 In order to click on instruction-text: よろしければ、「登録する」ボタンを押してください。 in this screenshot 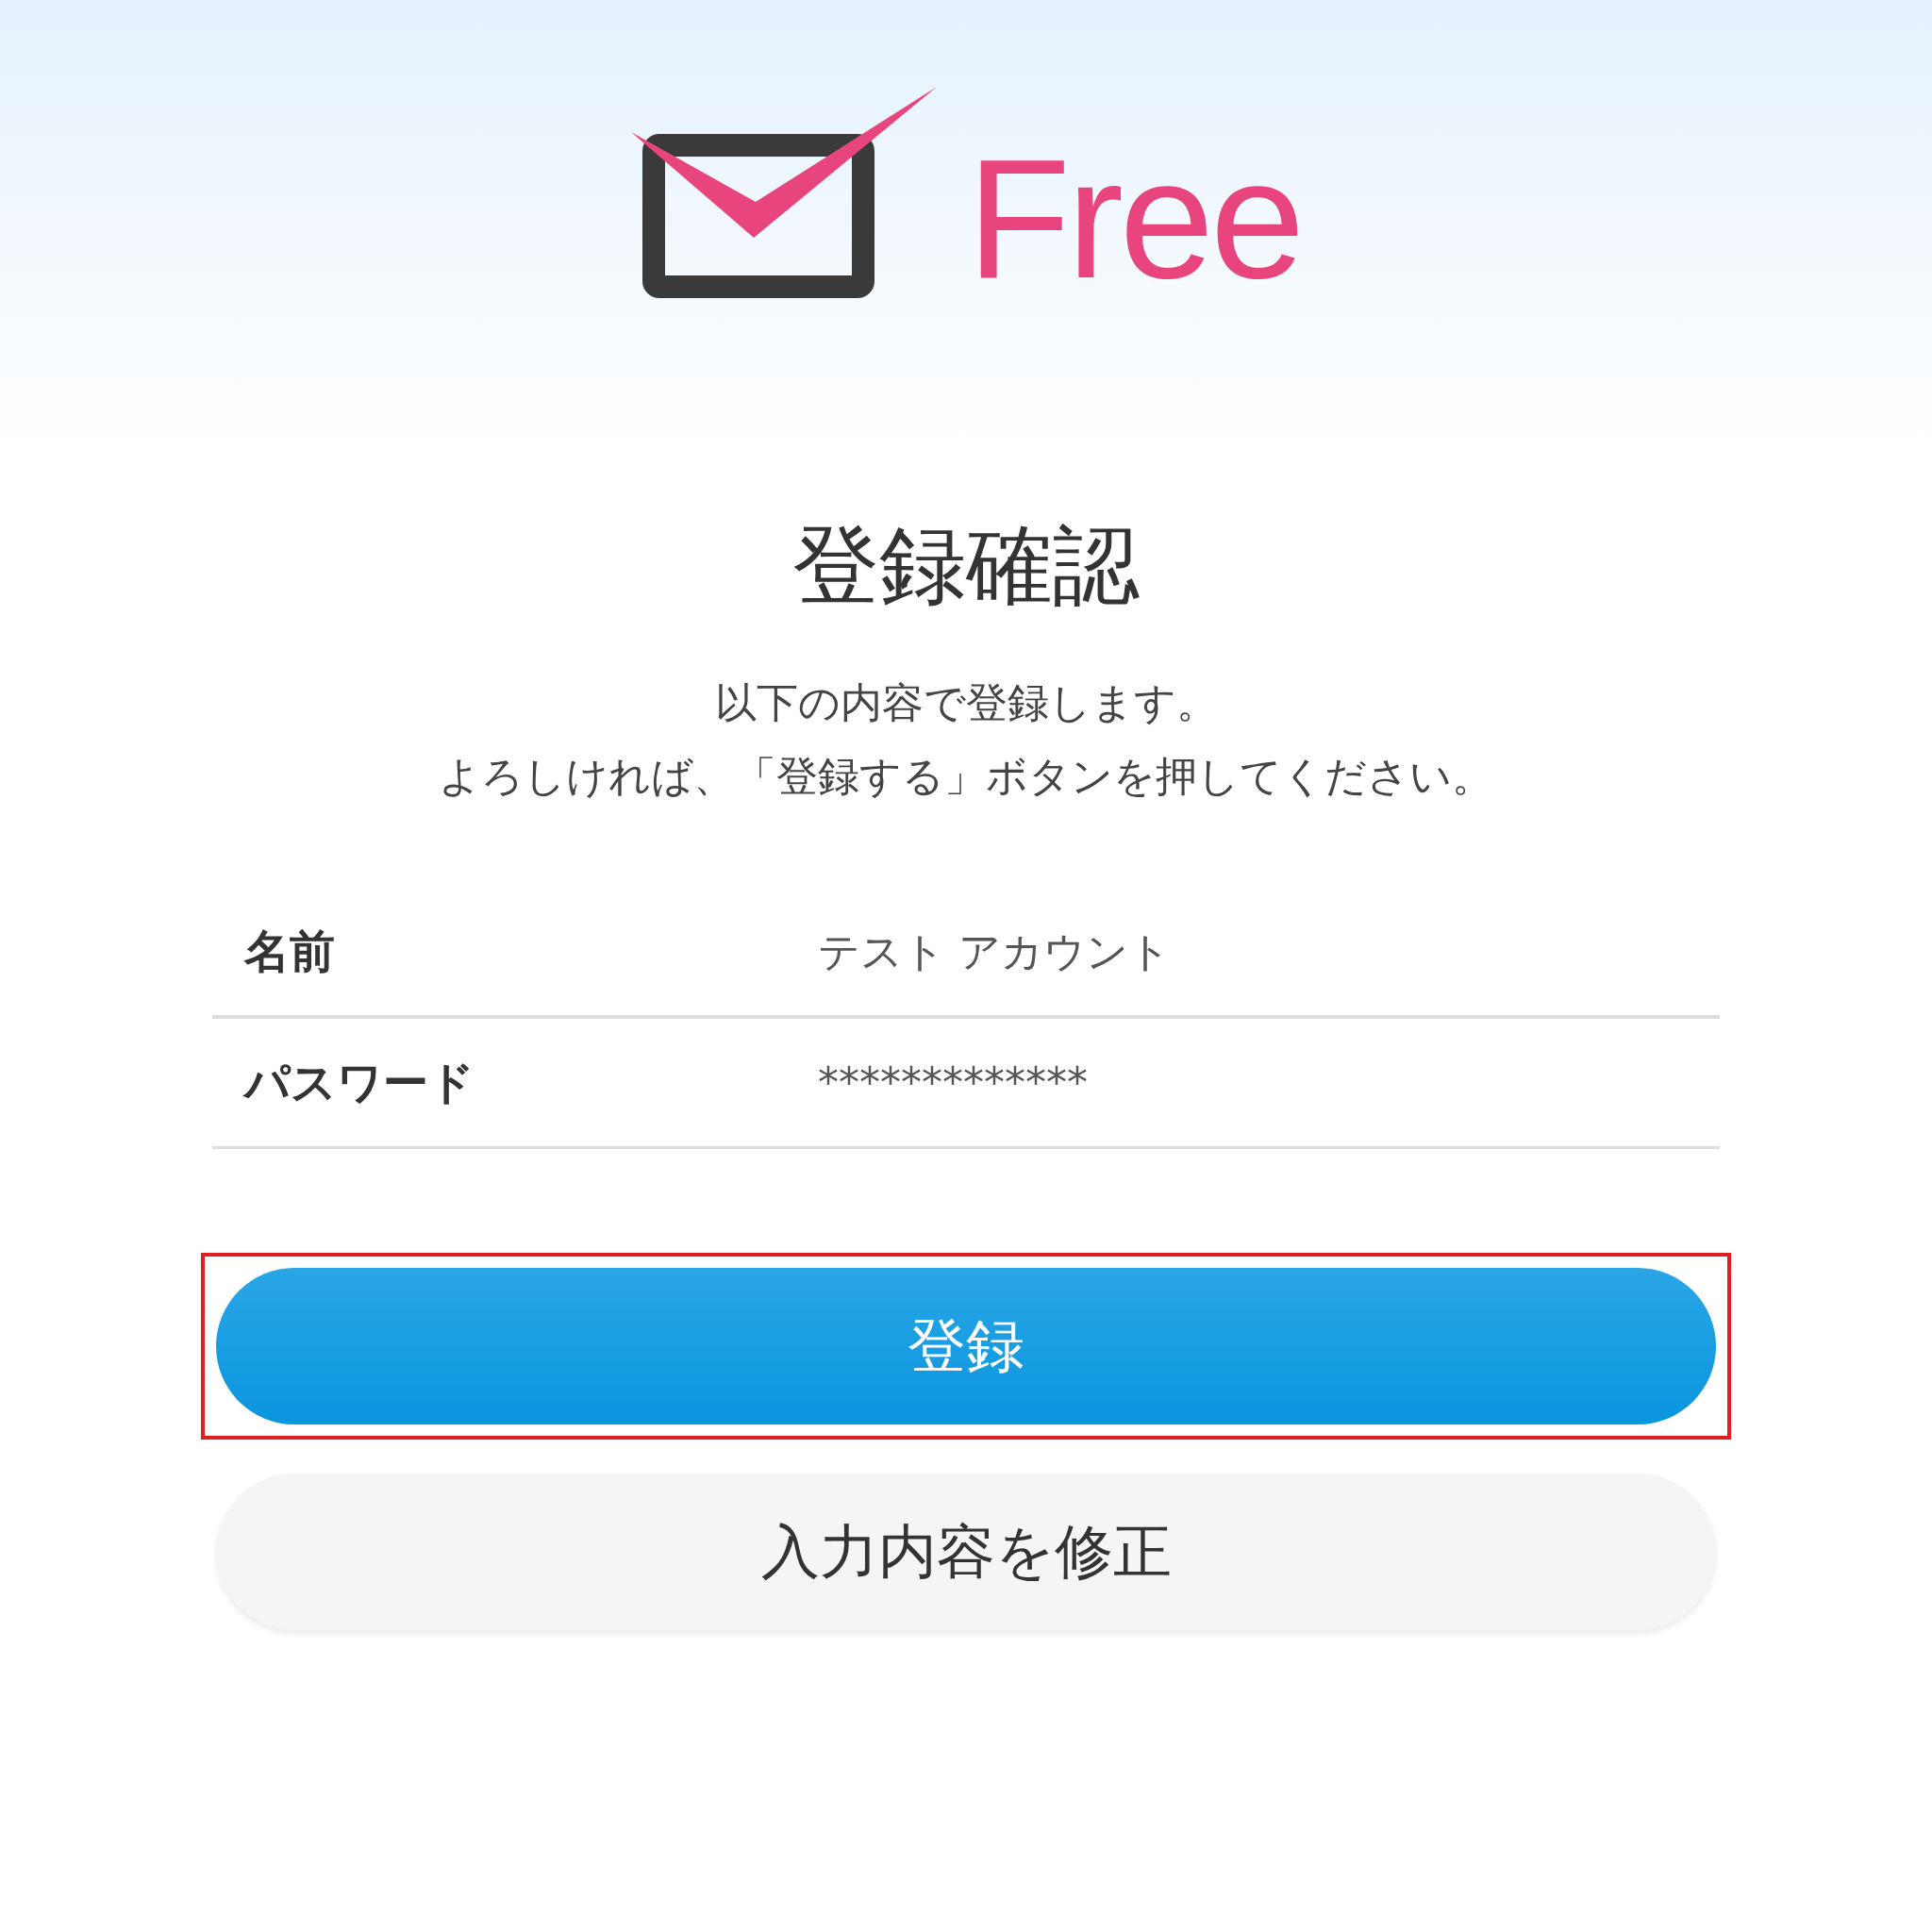, I will do `click(966, 777)`.